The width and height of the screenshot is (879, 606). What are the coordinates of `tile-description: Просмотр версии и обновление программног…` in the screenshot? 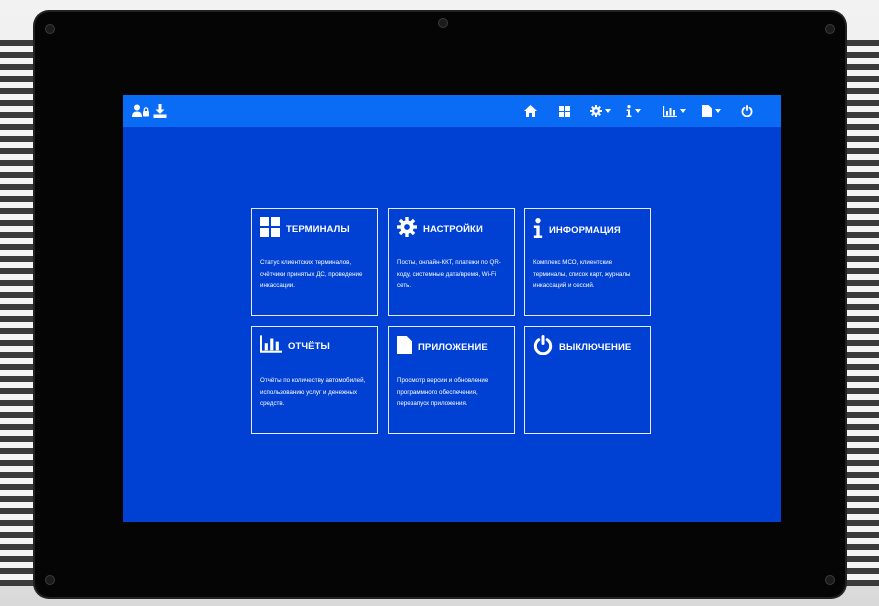 It's located at (443, 392).